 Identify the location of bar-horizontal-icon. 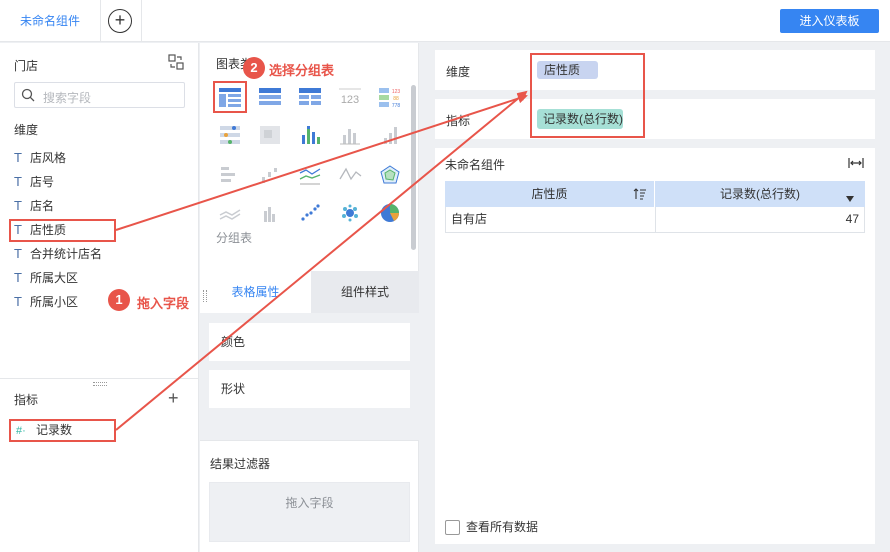
(230, 175).